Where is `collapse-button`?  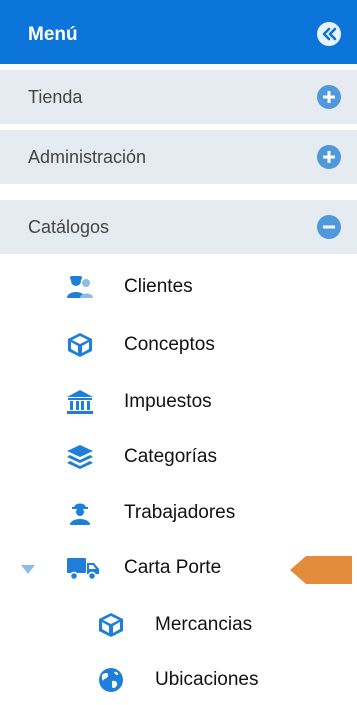 collapse-button is located at coordinates (329, 227).